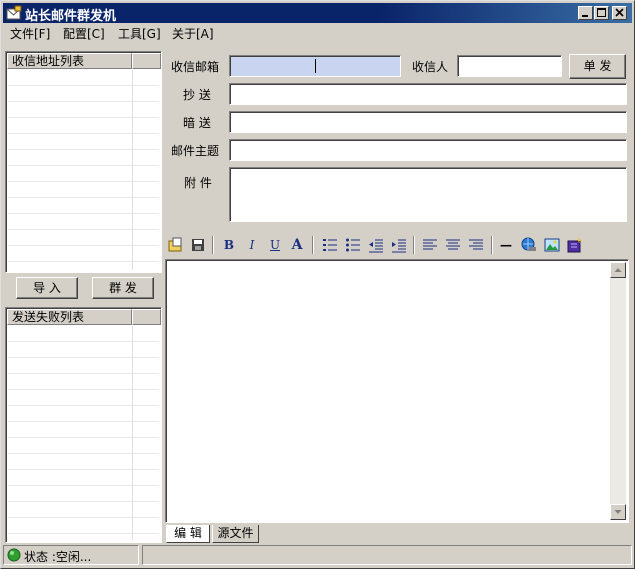 The height and width of the screenshot is (569, 635). Describe the element at coordinates (509, 66) in the screenshot. I see `recipient-input` at that location.